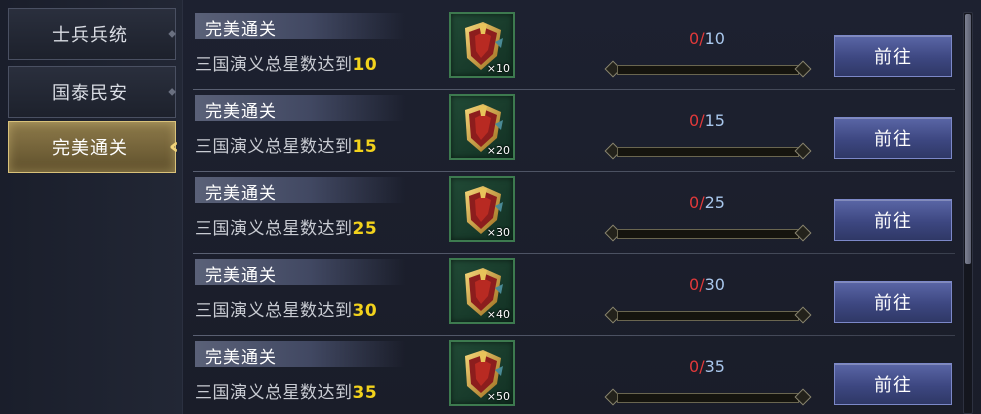  I want to click on progress-total: 30, so click(714, 284).